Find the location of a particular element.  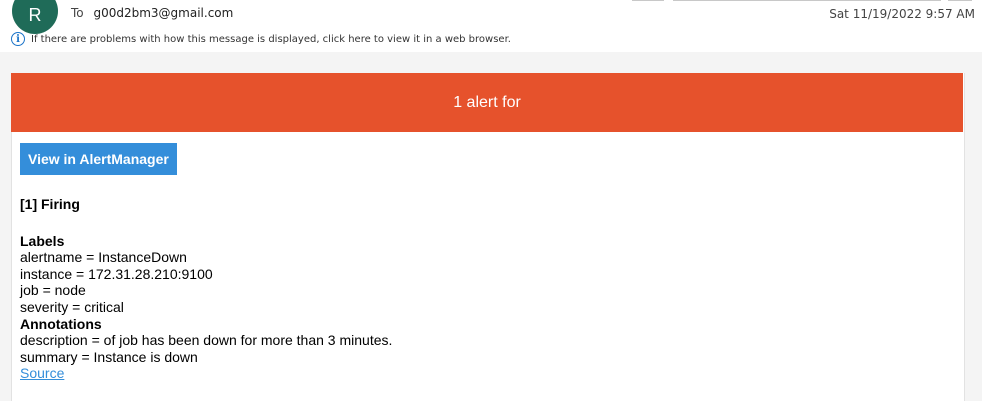

alert-banner: 1 alert for is located at coordinates (487, 102).